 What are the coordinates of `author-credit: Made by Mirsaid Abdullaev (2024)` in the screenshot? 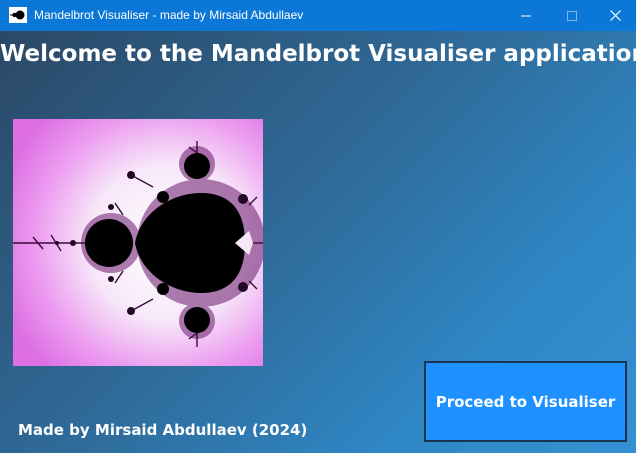 It's located at (163, 430).